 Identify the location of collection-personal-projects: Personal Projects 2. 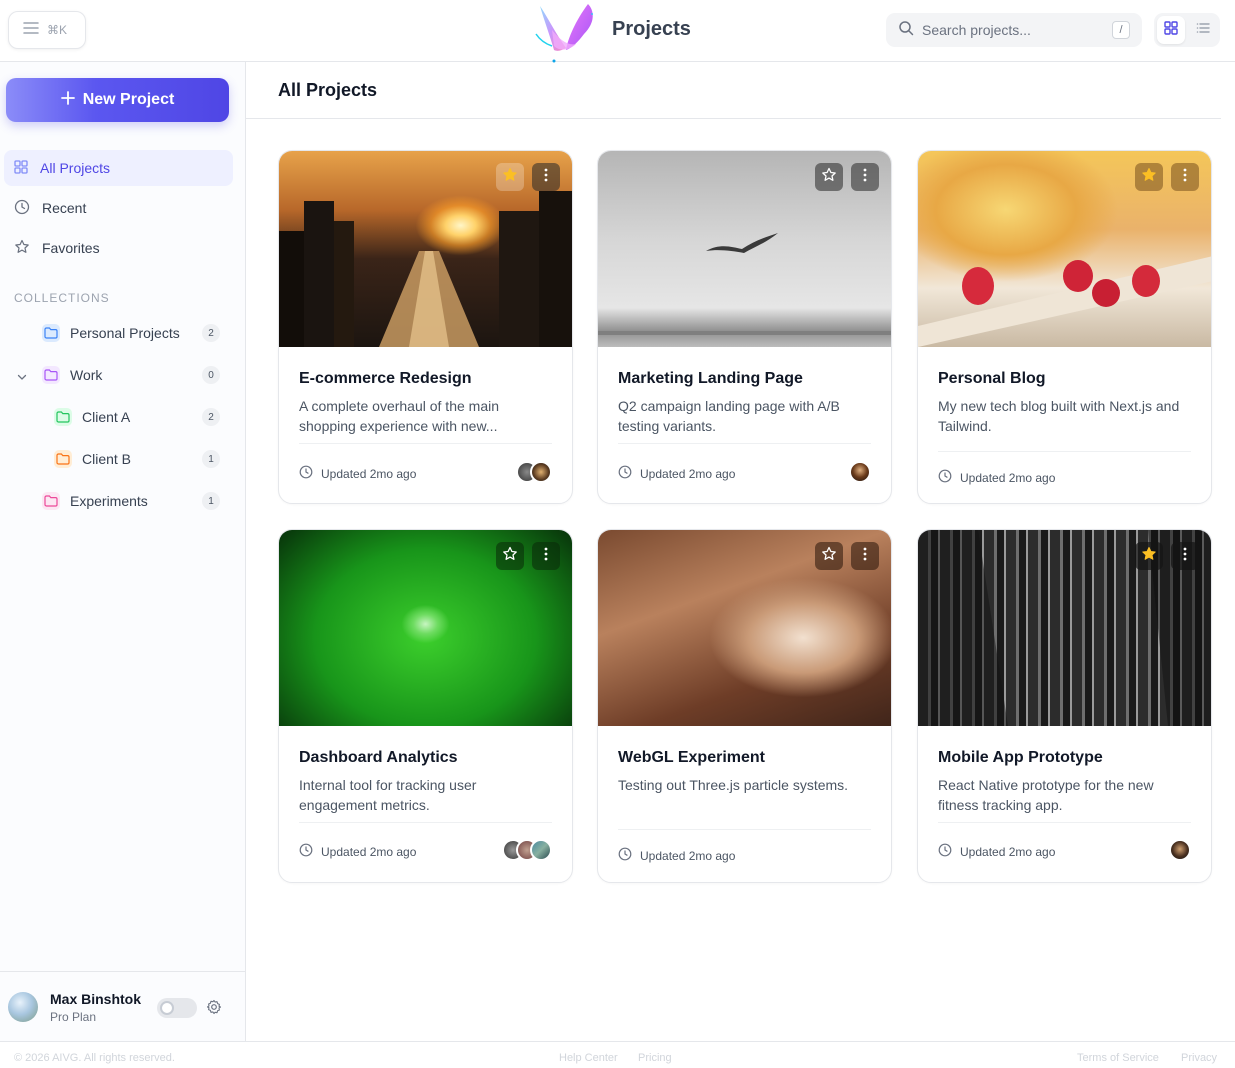
(131, 333).